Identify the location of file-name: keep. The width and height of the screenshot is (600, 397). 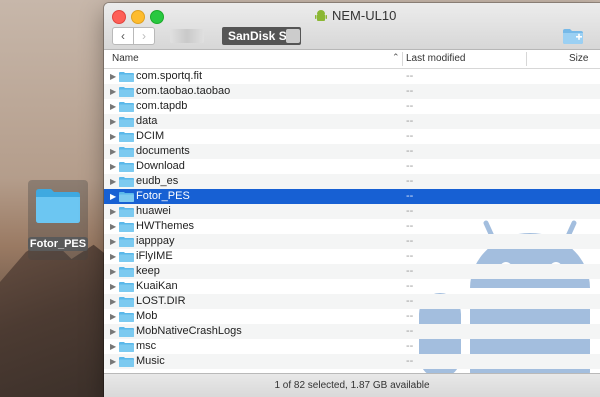
(148, 271).